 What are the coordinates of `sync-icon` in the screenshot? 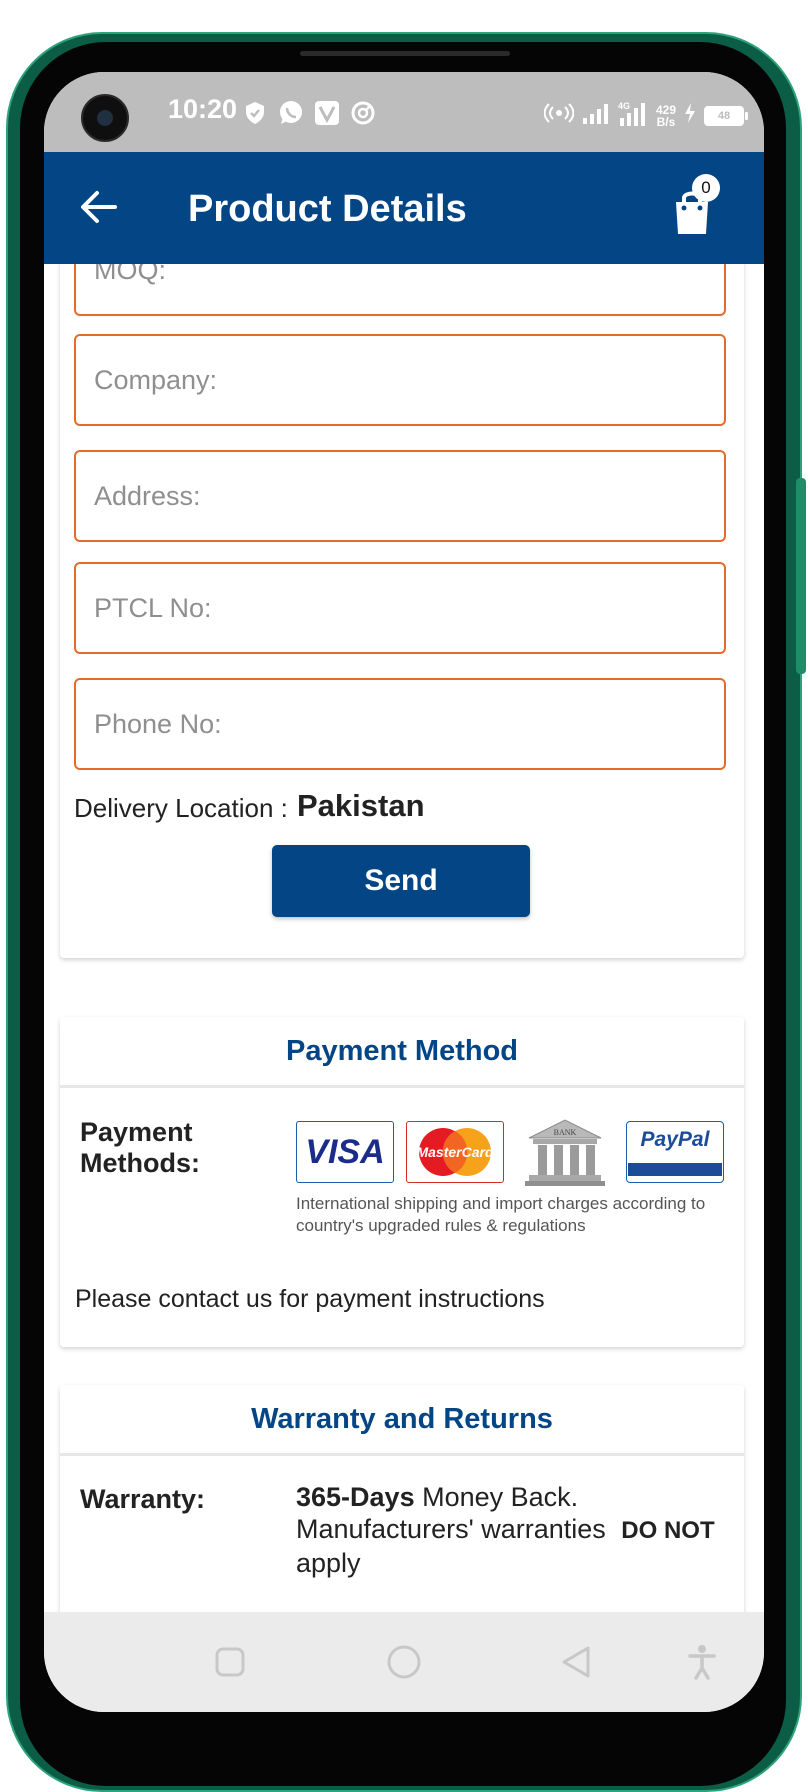 It's located at (363, 113).